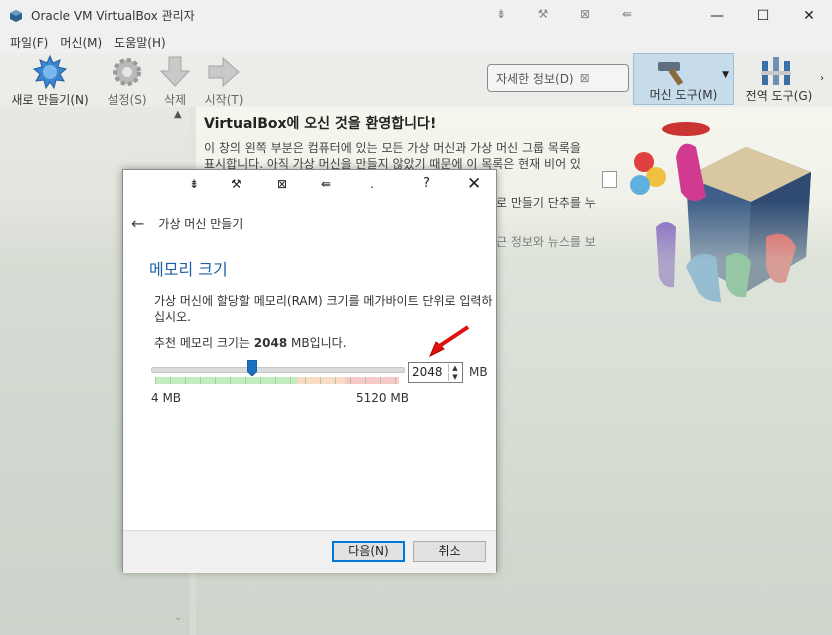  What do you see at coordinates (16, 15) in the screenshot?
I see `virtualbox-logo-icon` at bounding box center [16, 15].